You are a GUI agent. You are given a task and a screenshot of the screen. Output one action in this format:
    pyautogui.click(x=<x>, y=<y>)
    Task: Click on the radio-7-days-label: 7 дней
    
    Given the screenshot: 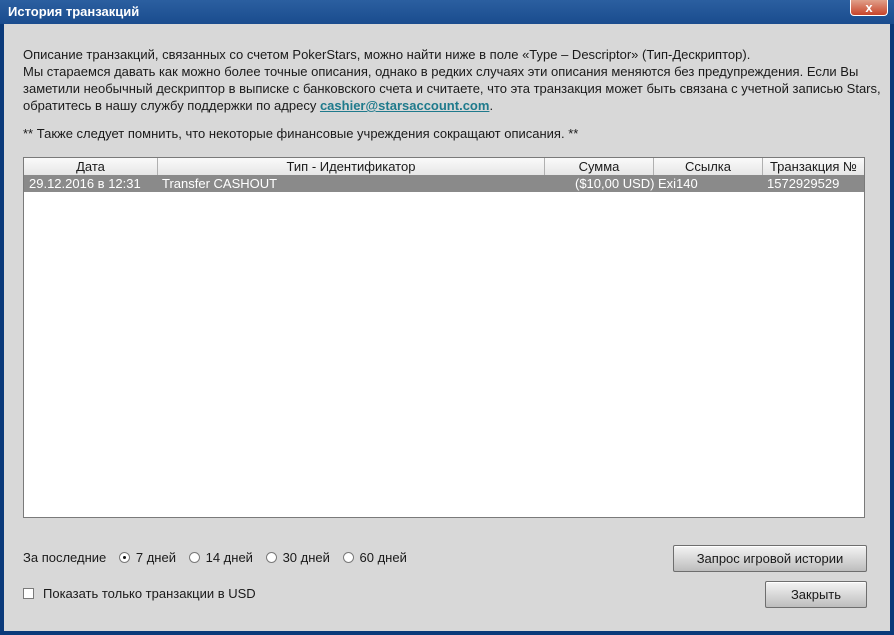 What is the action you would take?
    pyautogui.click(x=156, y=557)
    